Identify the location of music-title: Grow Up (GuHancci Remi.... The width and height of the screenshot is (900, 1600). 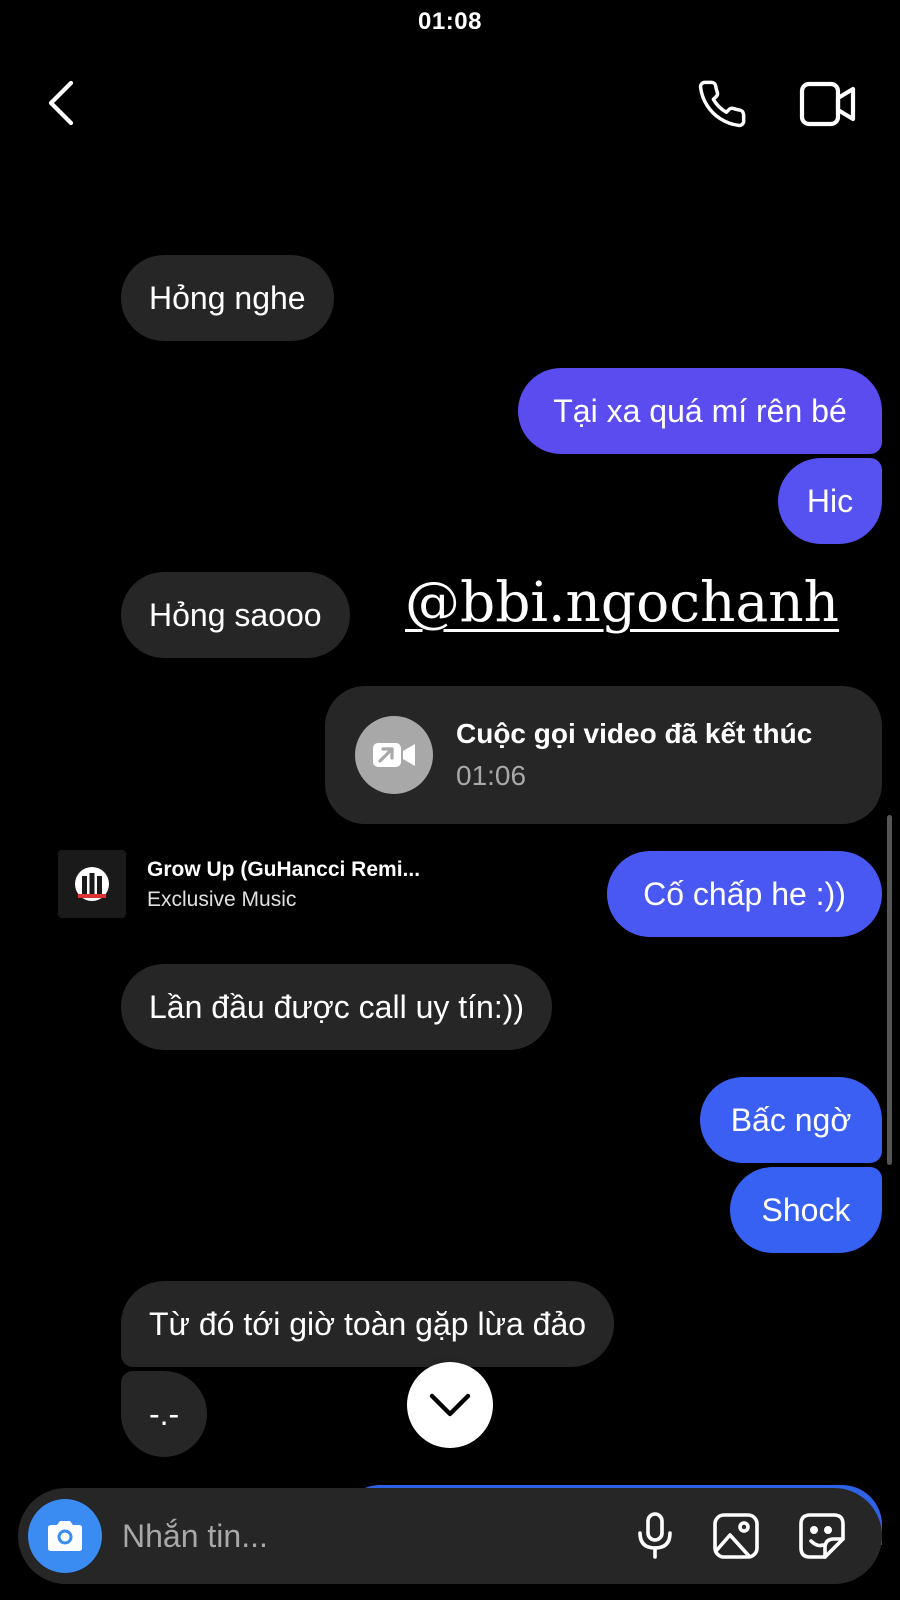
(283, 870).